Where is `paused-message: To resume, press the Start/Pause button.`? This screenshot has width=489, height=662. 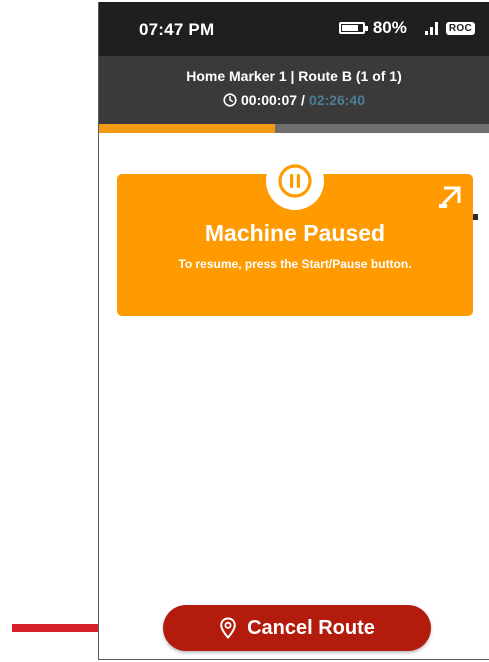 paused-message: To resume, press the Start/Pause button. is located at coordinates (295, 264).